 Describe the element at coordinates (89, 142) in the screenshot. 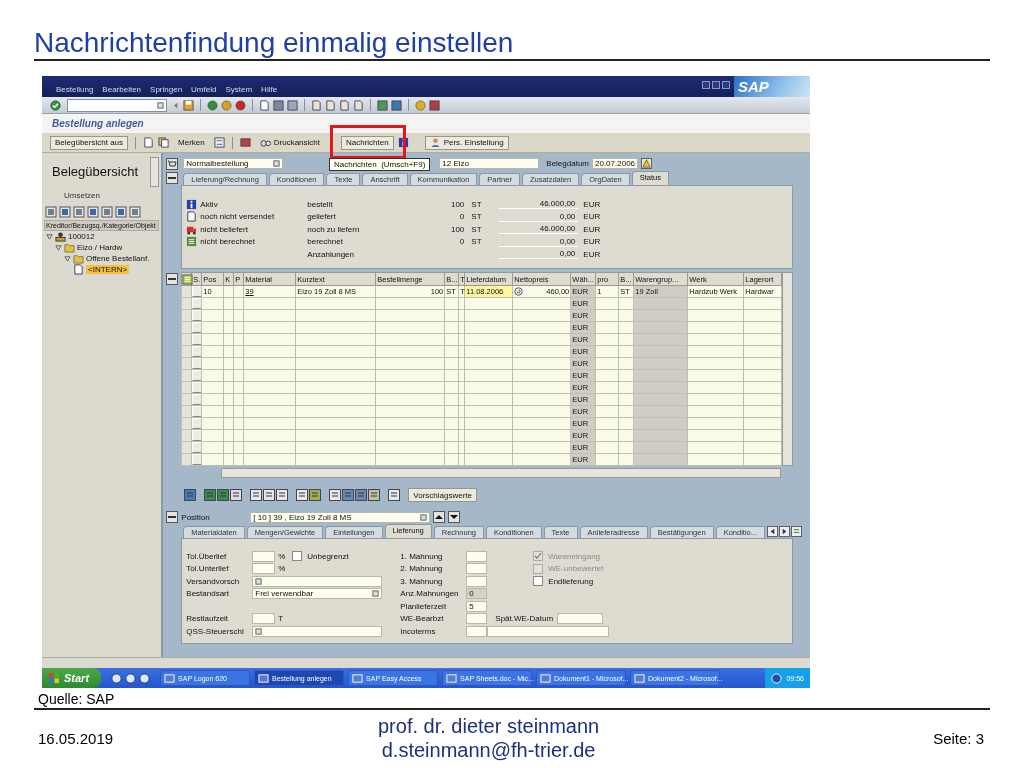

I see `toolbar-button: Belegübersicht aus` at that location.